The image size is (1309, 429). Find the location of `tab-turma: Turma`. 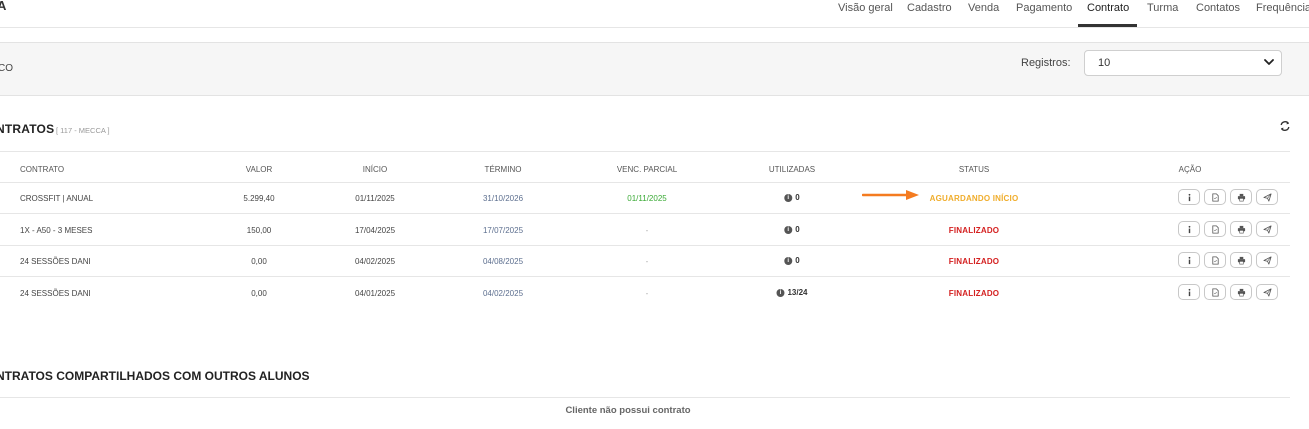

tab-turma: Turma is located at coordinates (1162, 8).